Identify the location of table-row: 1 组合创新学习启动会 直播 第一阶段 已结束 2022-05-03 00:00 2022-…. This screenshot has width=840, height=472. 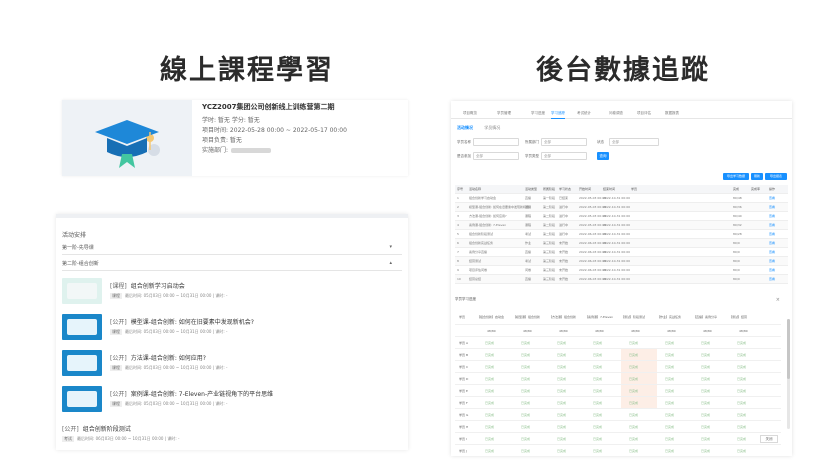
(621, 198).